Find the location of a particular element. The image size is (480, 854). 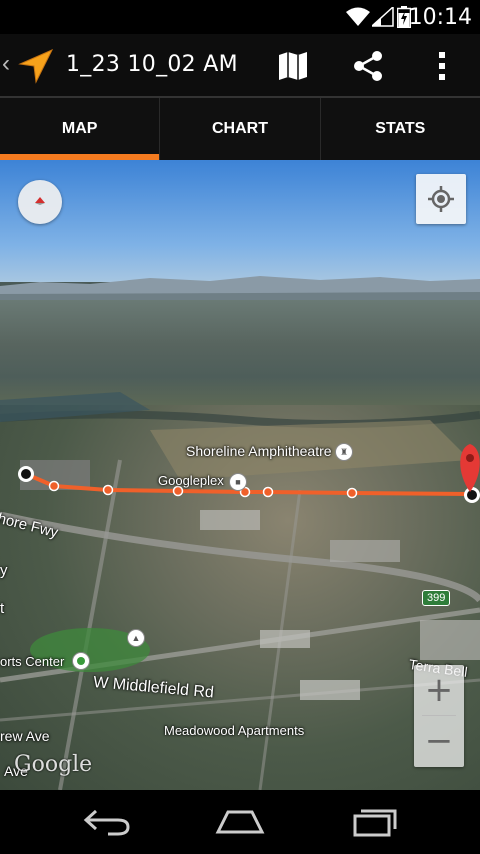

label-googleplex: Googleplex is located at coordinates (191, 480).